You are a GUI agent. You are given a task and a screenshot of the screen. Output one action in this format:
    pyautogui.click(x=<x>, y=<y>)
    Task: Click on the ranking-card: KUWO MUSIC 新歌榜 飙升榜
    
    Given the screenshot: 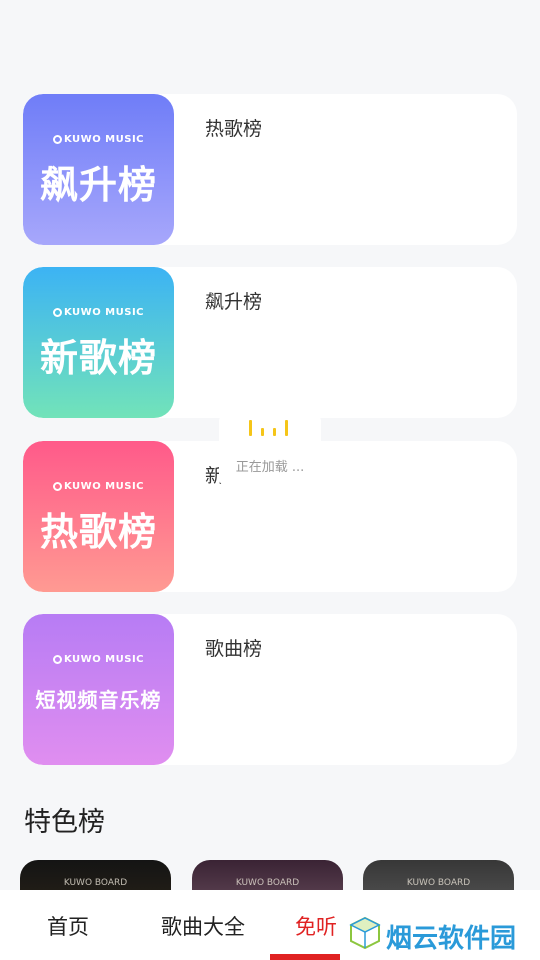 What is the action you would take?
    pyautogui.click(x=270, y=342)
    